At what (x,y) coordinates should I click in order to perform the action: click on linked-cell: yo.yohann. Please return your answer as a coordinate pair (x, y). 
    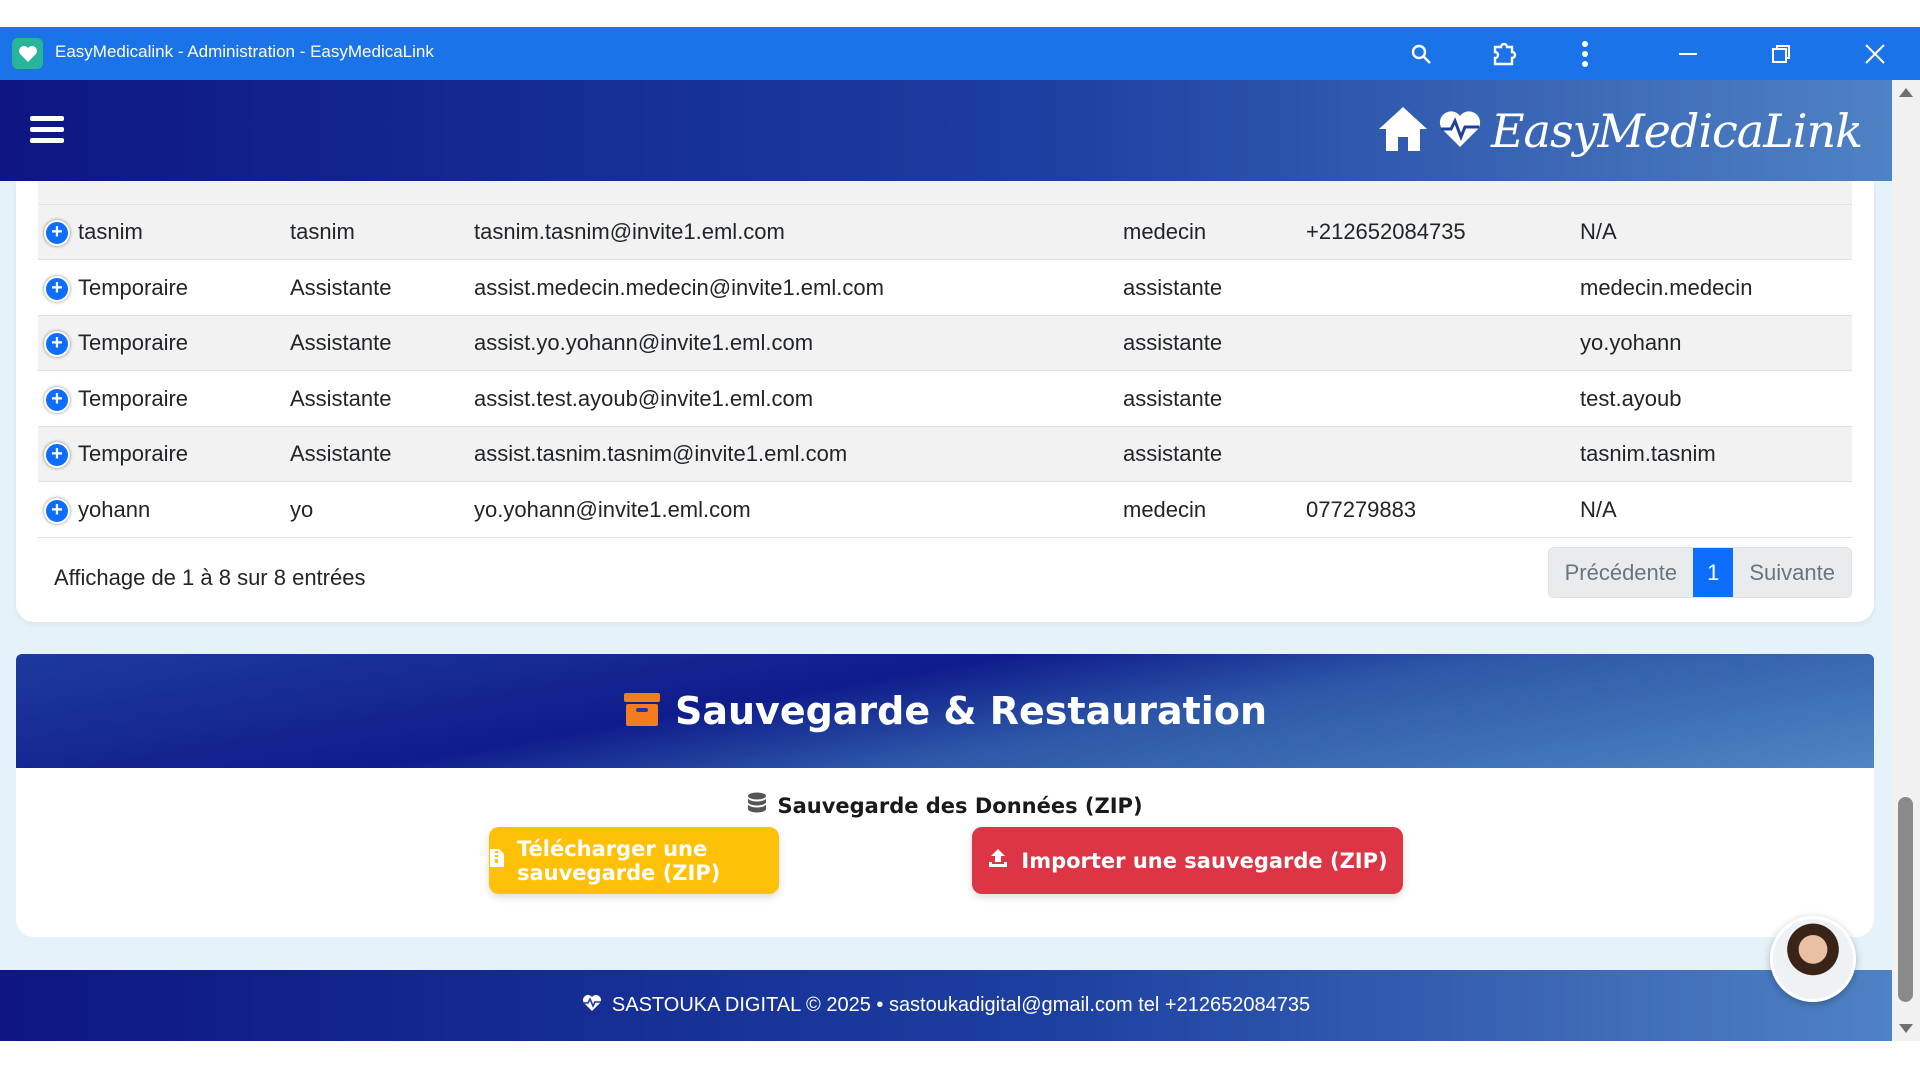
    Looking at the image, I should click on (1631, 342).